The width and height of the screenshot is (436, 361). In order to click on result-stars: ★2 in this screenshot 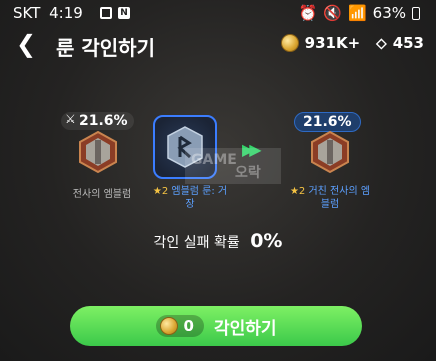, I will do `click(297, 191)`.